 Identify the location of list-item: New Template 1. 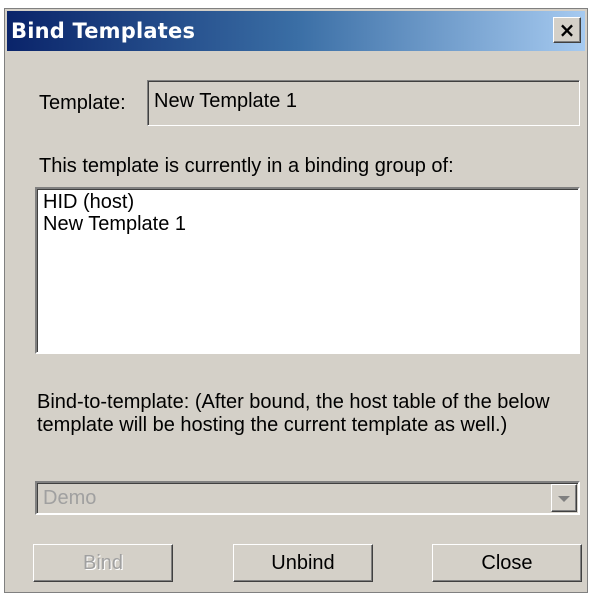
(310, 224).